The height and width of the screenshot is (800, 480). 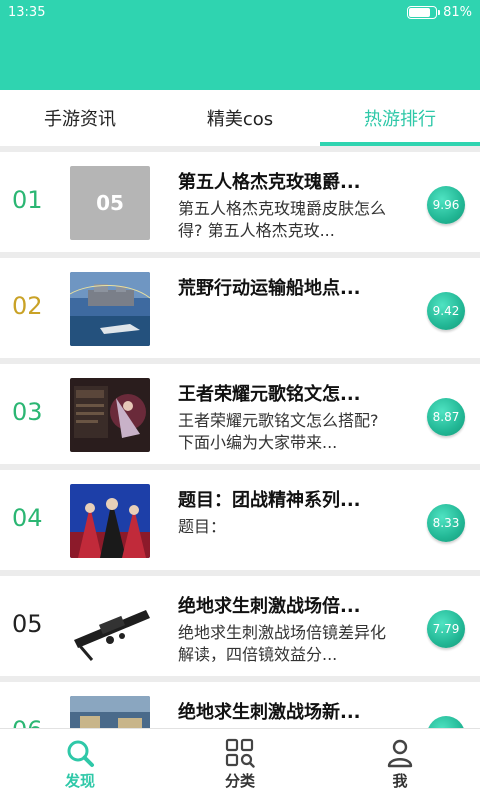 I want to click on tab-ranking: 热游排行, so click(x=400, y=118).